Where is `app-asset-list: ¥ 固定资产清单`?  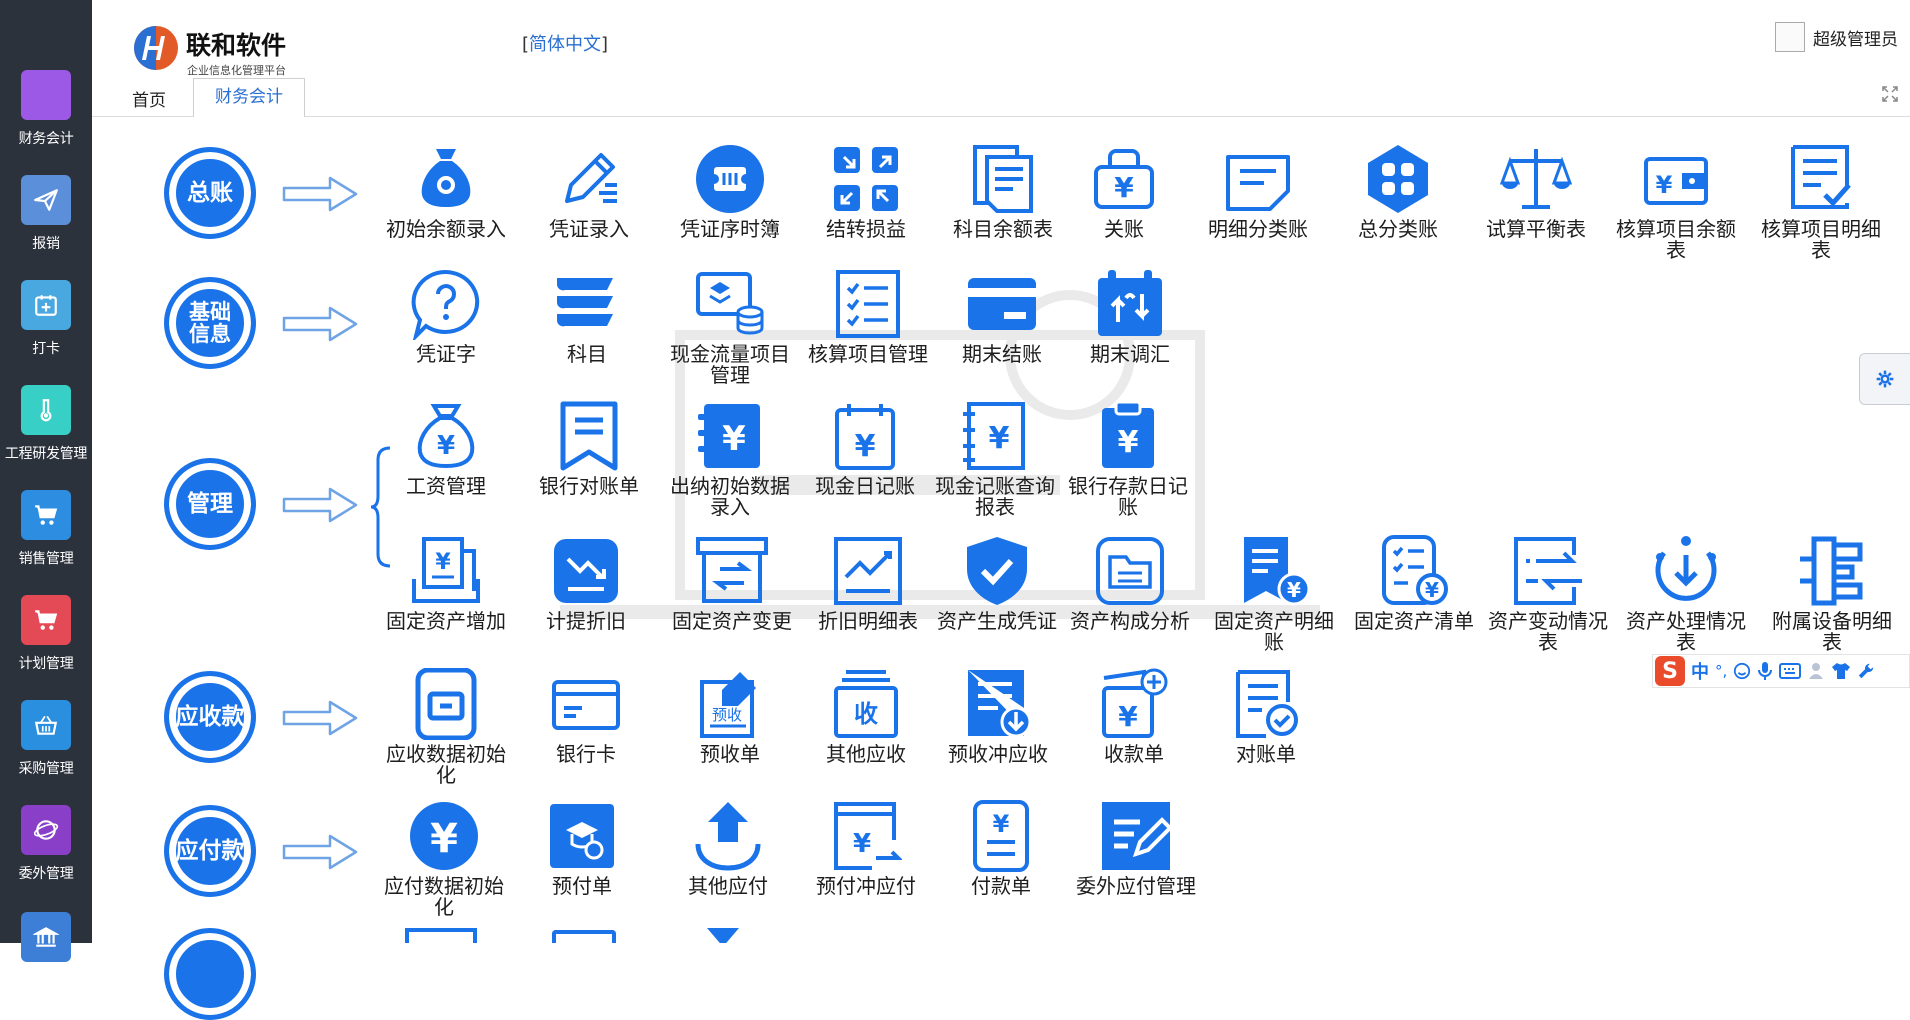 app-asset-list: ¥ 固定资产清单 is located at coordinates (1414, 583).